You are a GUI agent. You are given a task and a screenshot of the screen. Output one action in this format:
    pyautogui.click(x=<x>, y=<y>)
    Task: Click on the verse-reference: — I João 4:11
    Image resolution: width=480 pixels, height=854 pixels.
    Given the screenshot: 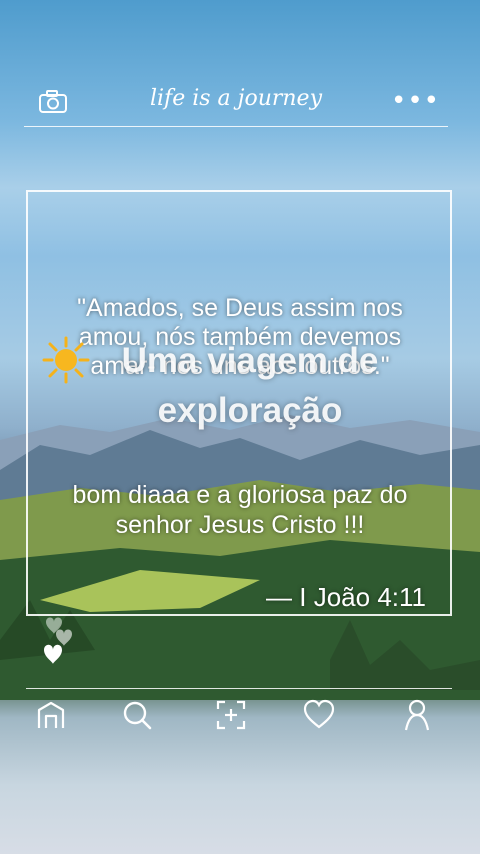 What is the action you would take?
    pyautogui.click(x=346, y=597)
    